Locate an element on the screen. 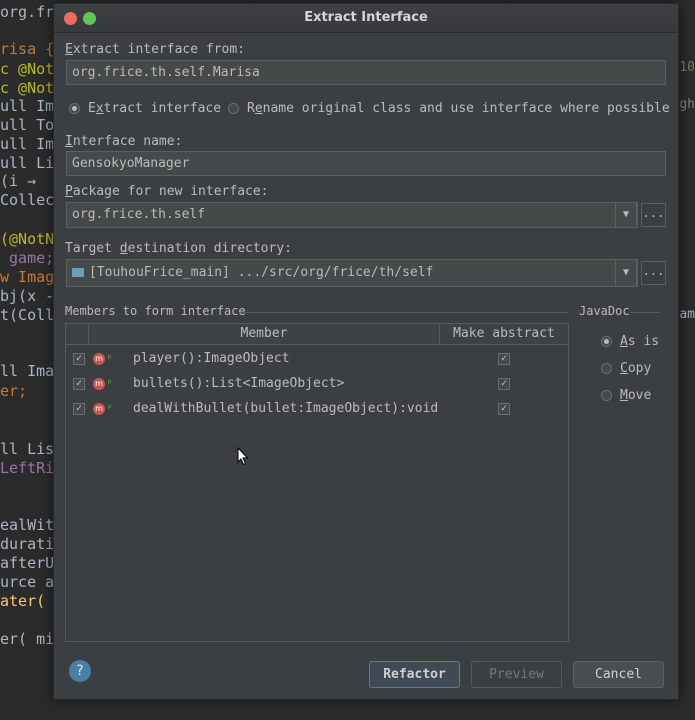 The width and height of the screenshot is (695, 720). column-header-member: Member is located at coordinates (264, 334).